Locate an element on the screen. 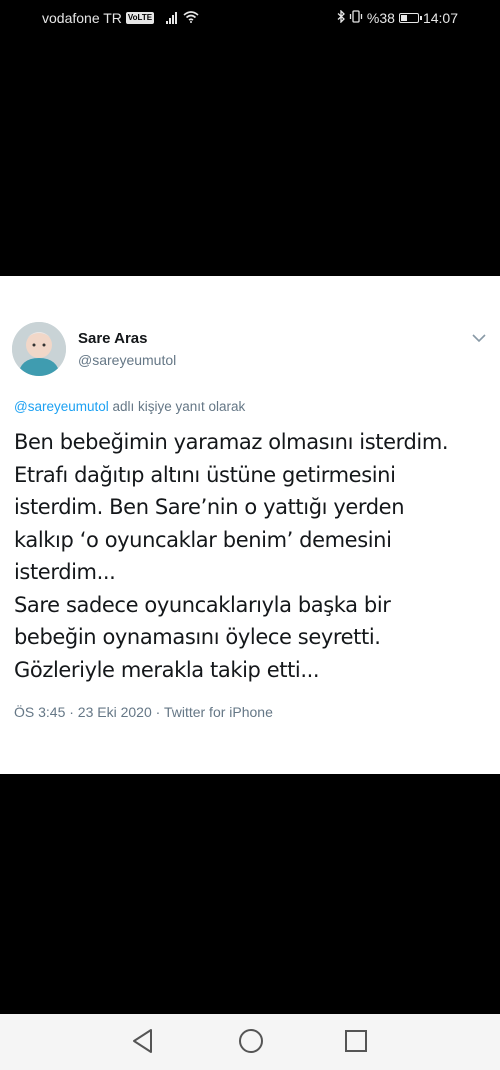 This screenshot has width=500, height=1070. wifi-icon is located at coordinates (191, 18).